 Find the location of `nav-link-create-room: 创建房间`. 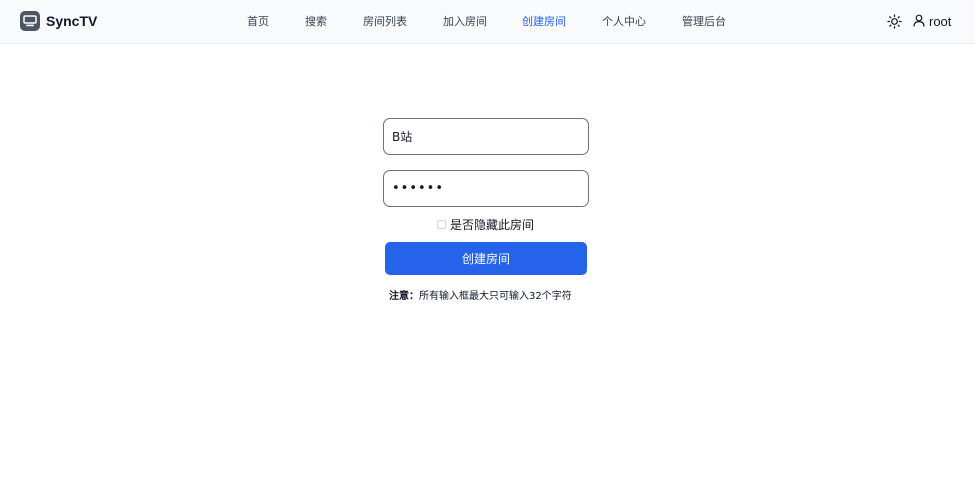

nav-link-create-room: 创建房间 is located at coordinates (544, 21).